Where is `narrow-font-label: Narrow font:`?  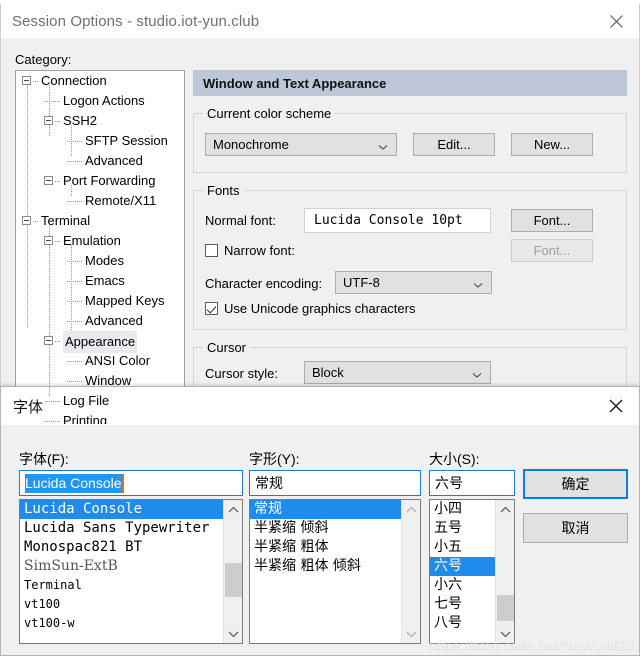 narrow-font-label: Narrow font: is located at coordinates (259, 250).